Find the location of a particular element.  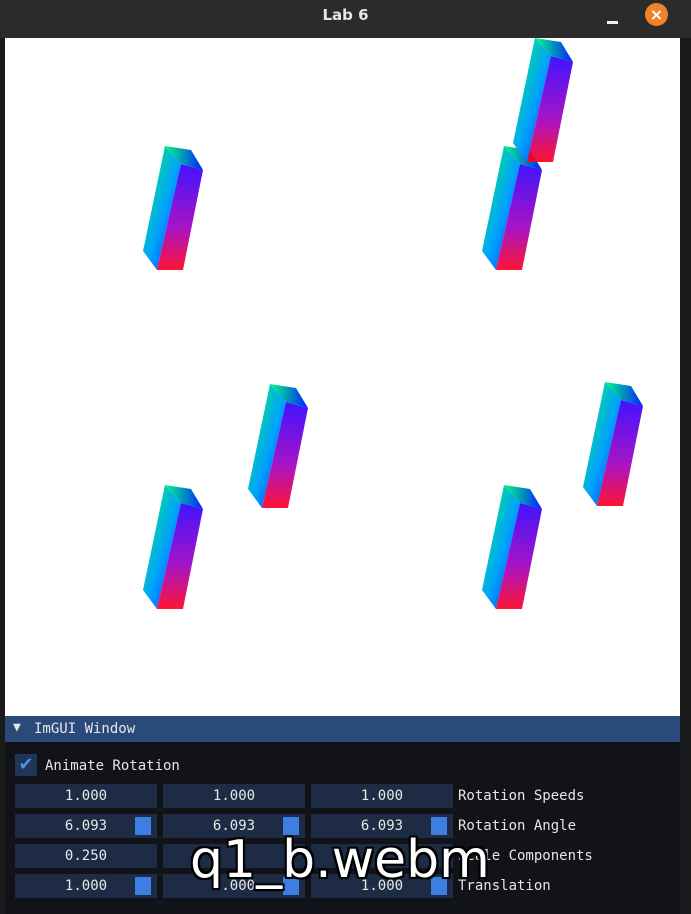

translation-x-slider: 1.000 is located at coordinates (86, 886).